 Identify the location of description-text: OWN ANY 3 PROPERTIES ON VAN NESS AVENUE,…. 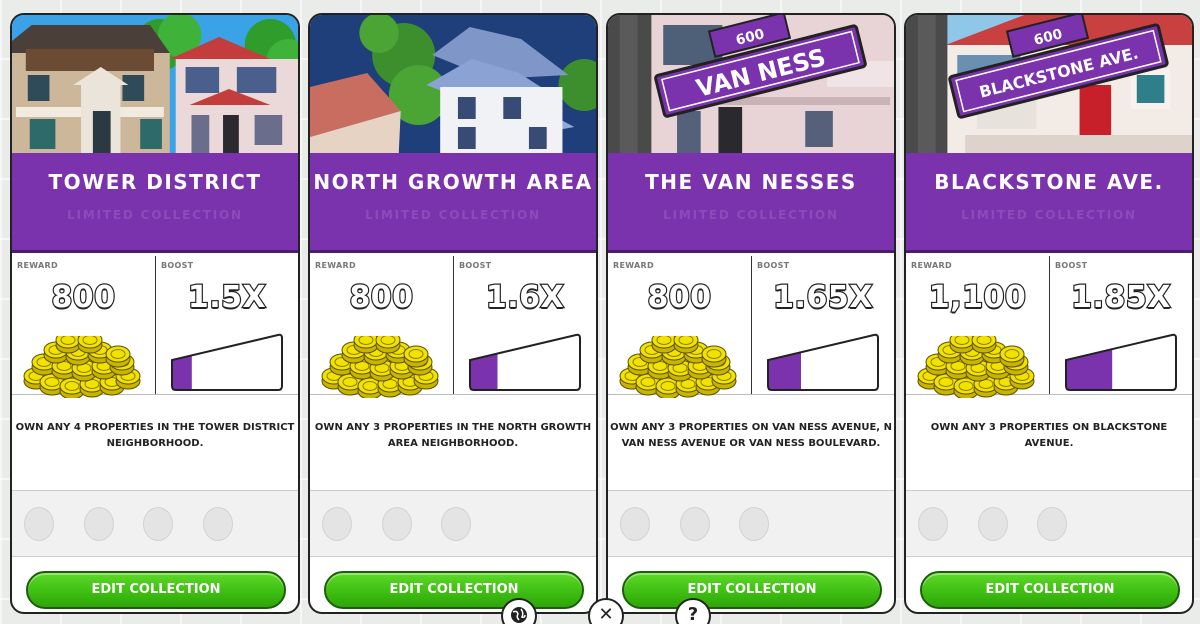
(751, 435).